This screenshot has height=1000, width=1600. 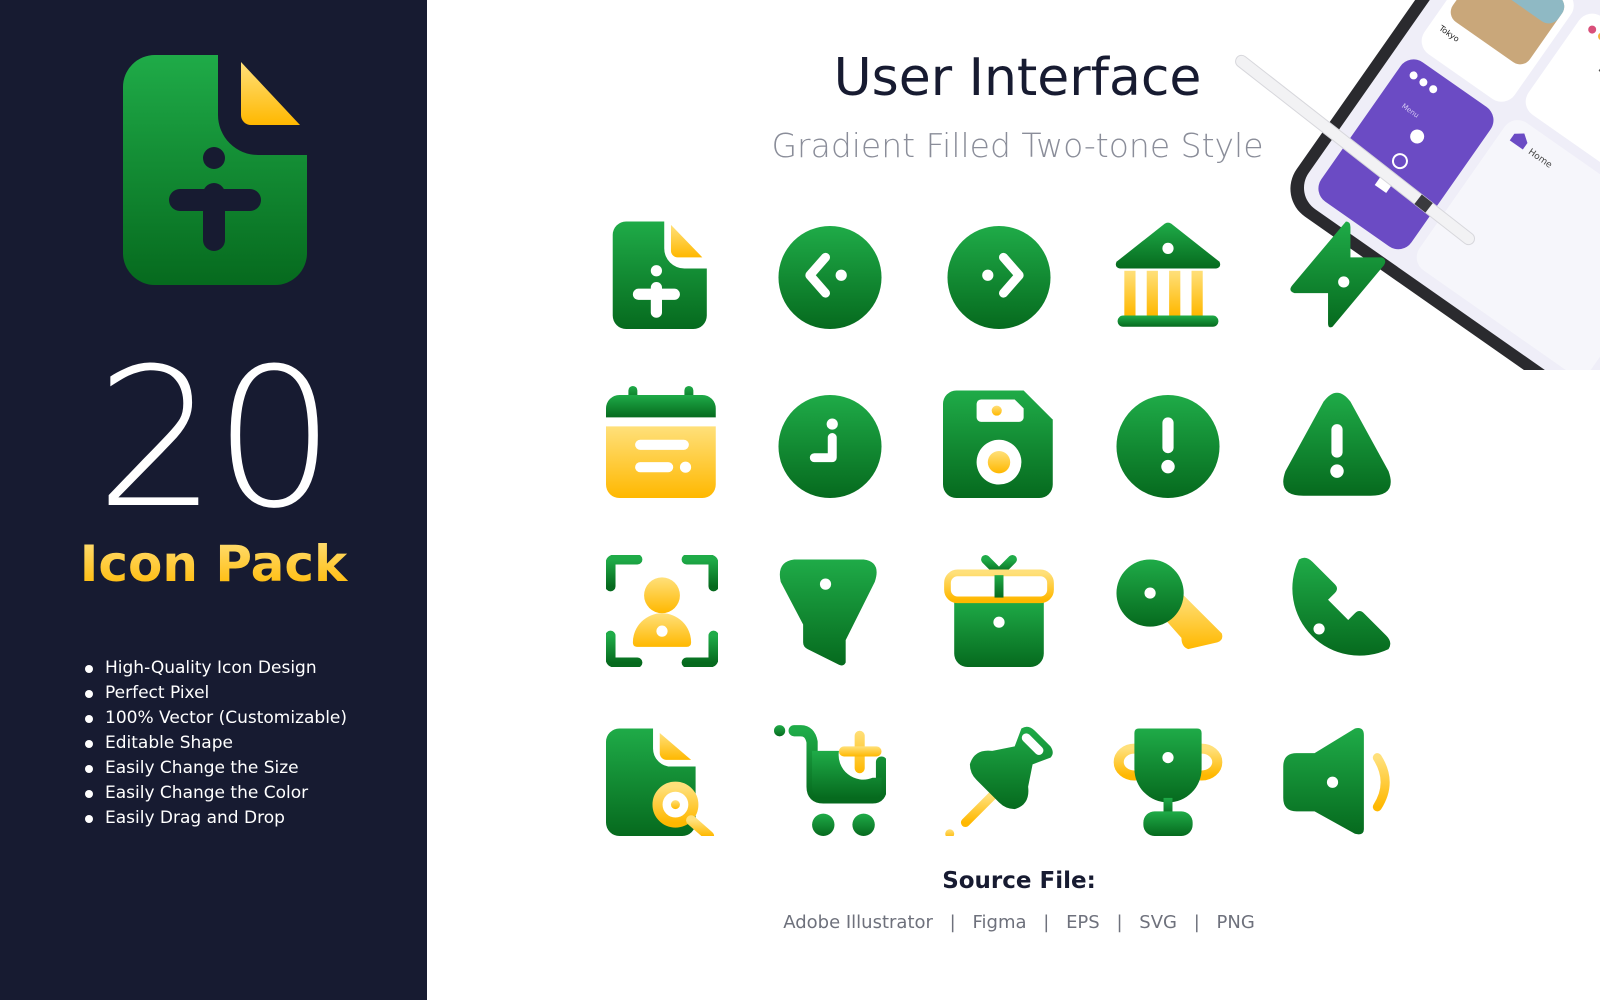 What do you see at coordinates (830, 277) in the screenshot?
I see `arrow-left-circle-icon` at bounding box center [830, 277].